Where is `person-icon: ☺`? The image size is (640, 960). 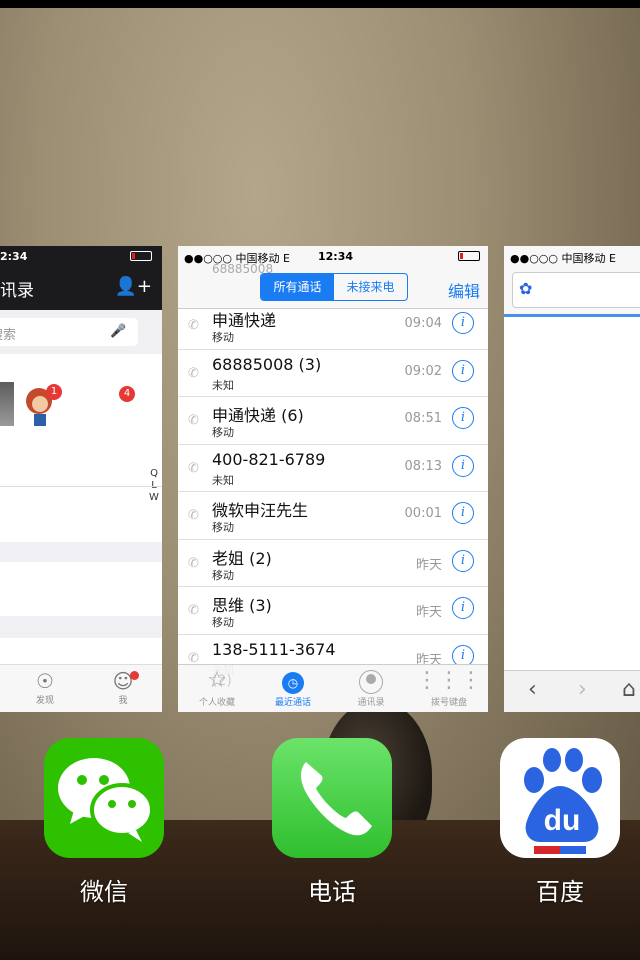
person-icon: ☺ is located at coordinates (123, 681).